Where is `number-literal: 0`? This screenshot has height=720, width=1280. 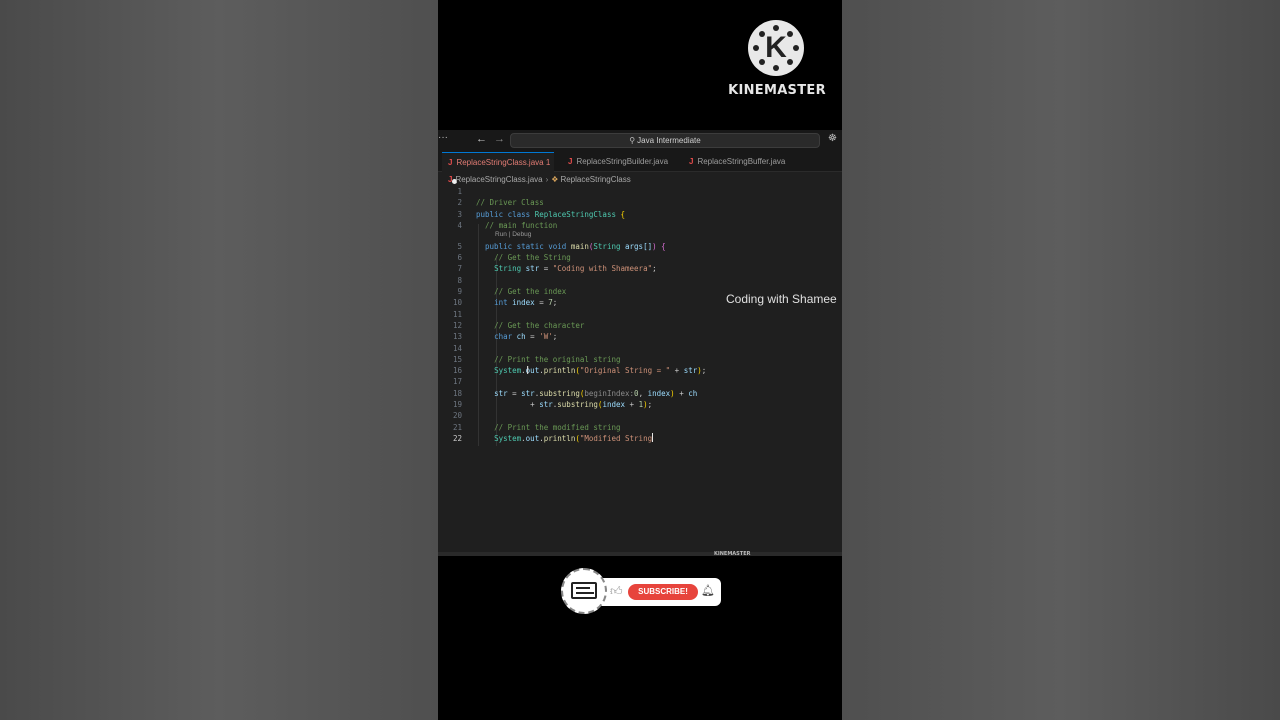 number-literal: 0 is located at coordinates (636, 393).